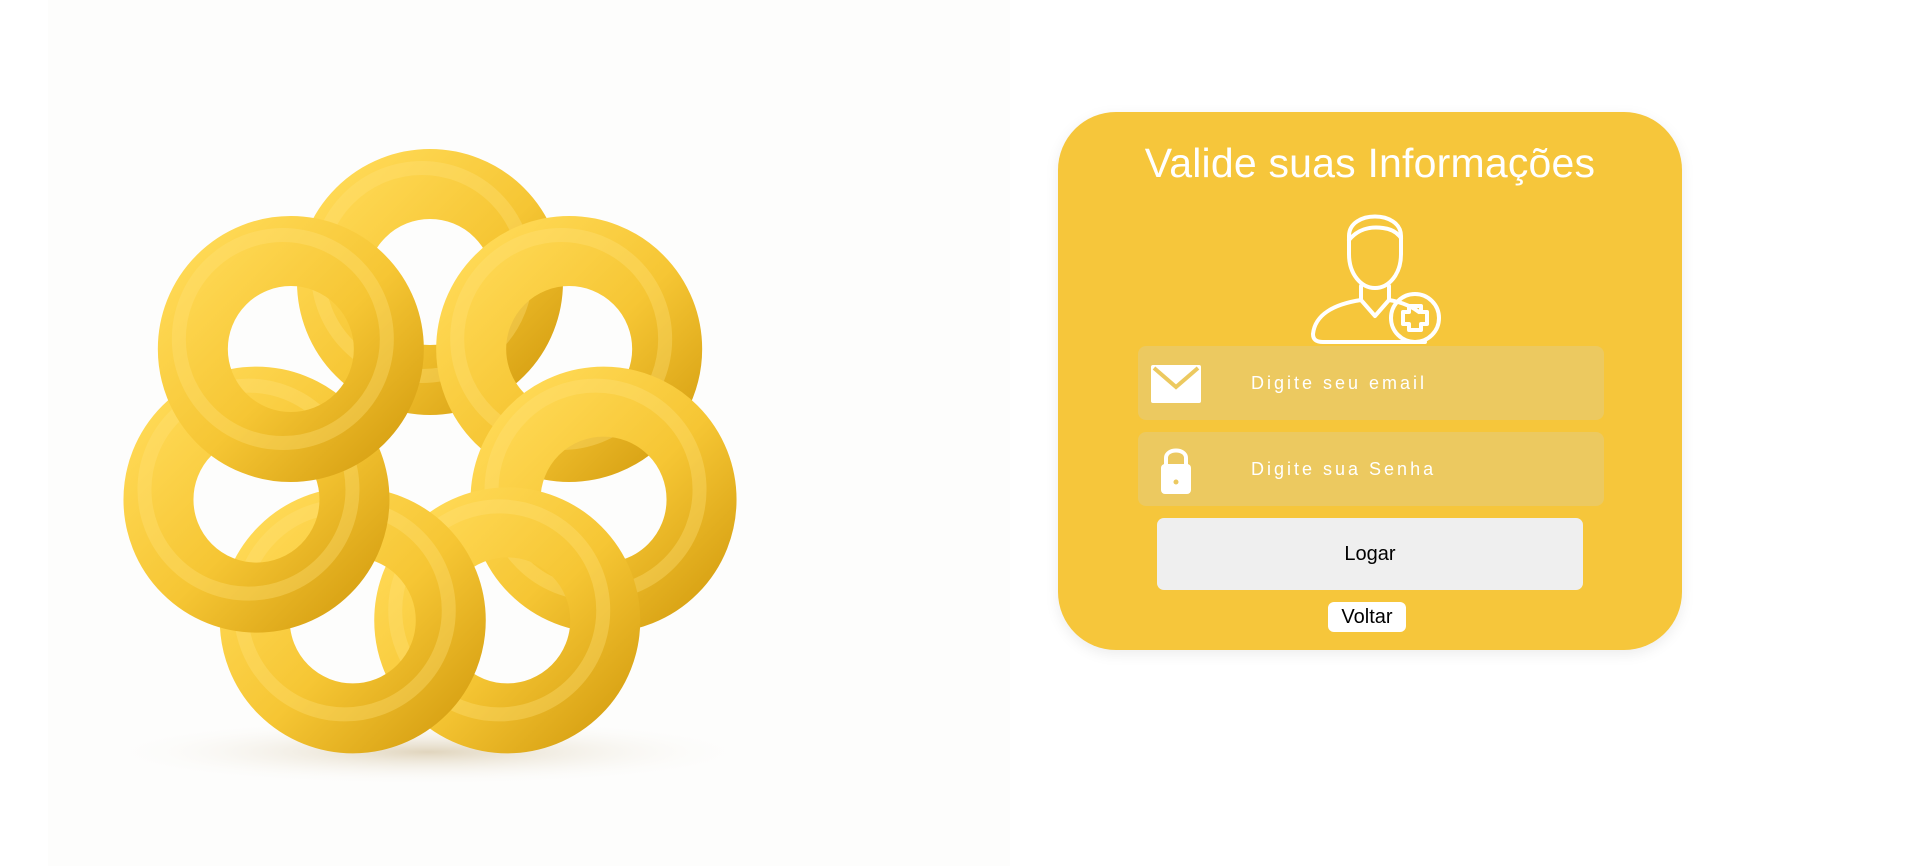 Image resolution: width=1918 pixels, height=866 pixels. I want to click on envelope-icon, so click(1176, 383).